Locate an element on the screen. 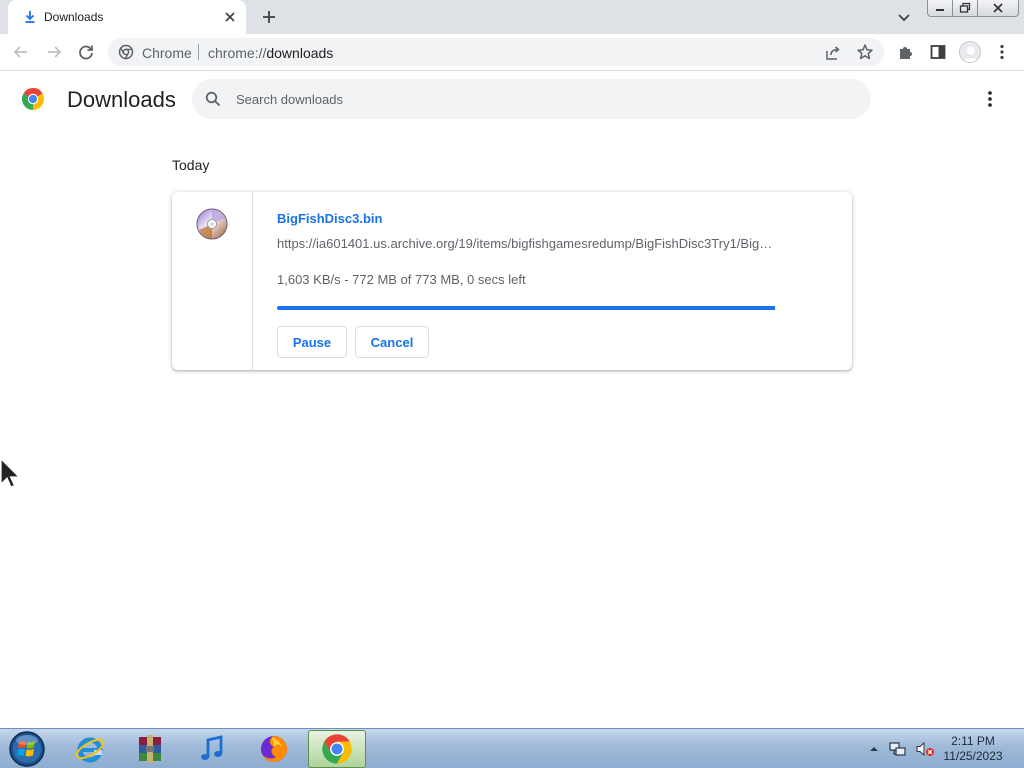  taskbar-firefox is located at coordinates (274, 749).